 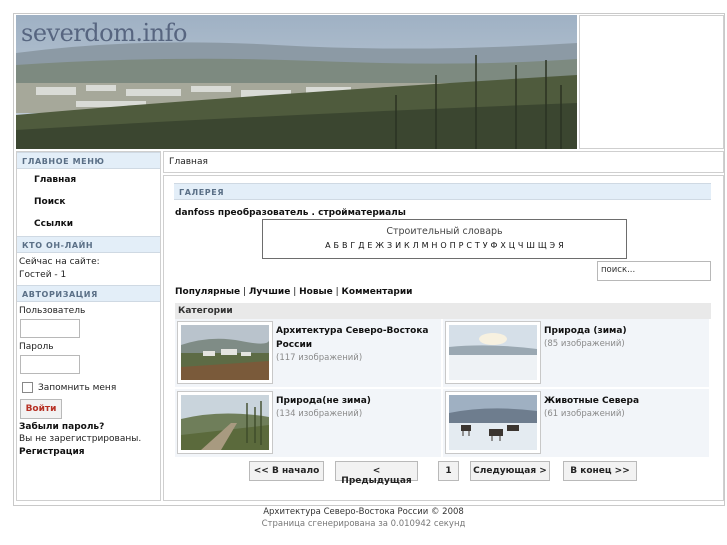 What do you see at coordinates (443, 209) in the screenshot?
I see `related-links-text: danfoss преобразователь . стройматериалы` at bounding box center [443, 209].